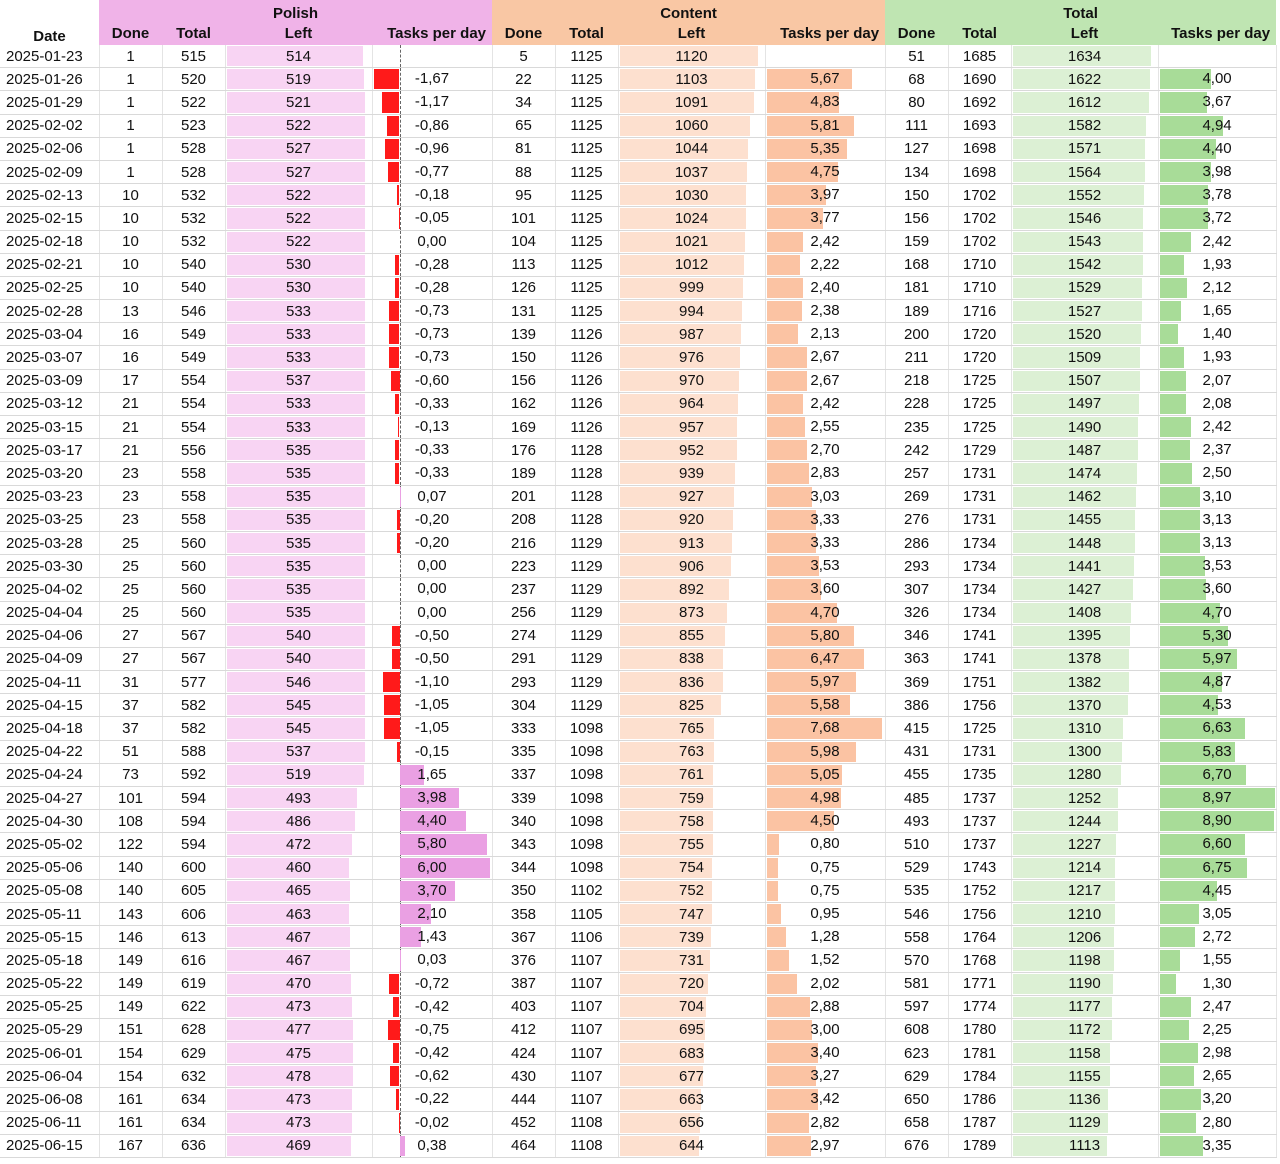  What do you see at coordinates (131, 381) in the screenshot?
I see `polish-done-cell: 17` at bounding box center [131, 381].